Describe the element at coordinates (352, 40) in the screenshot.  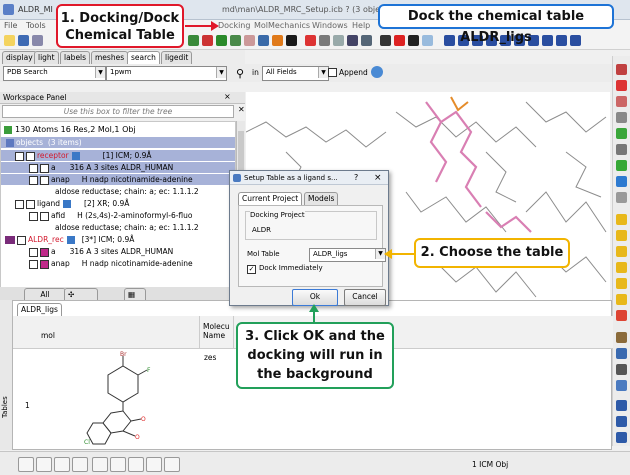
I see `clip-icon` at that location.